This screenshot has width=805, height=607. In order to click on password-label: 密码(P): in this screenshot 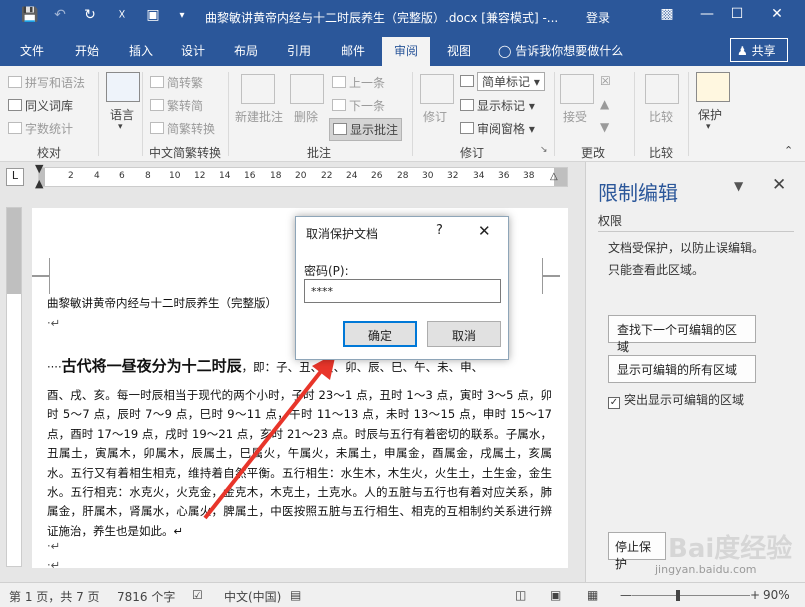, I will do `click(326, 271)`.